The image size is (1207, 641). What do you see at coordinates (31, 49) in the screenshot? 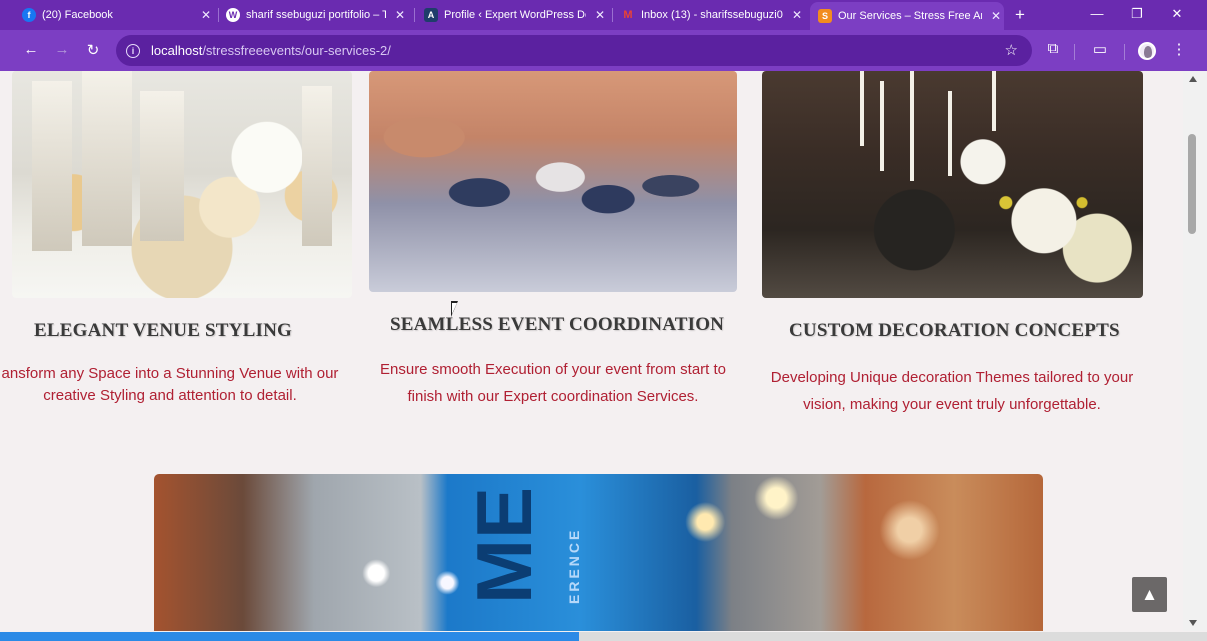
I see `back-arrow-icon: ←` at bounding box center [31, 49].